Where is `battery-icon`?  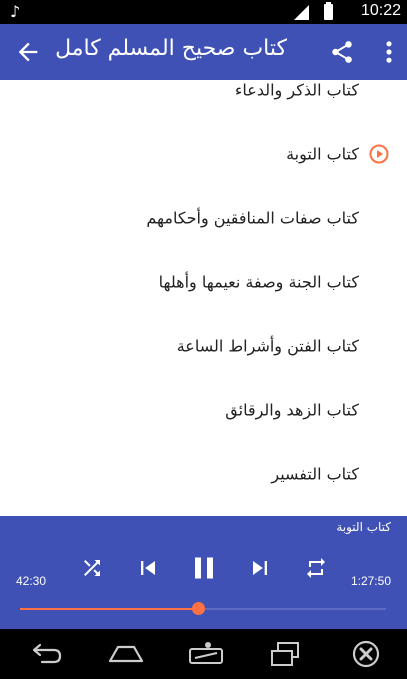 battery-icon is located at coordinates (328, 11).